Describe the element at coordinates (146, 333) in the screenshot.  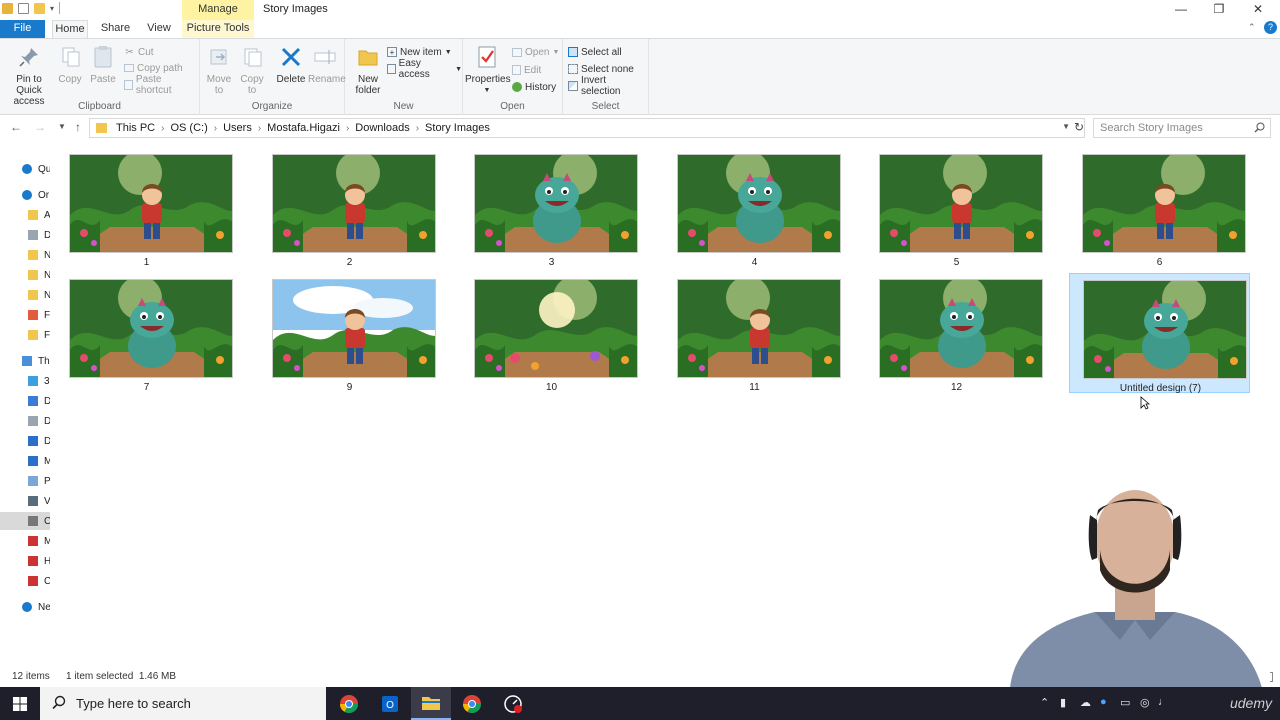
I see `file-thumbnail-tile: 7` at that location.